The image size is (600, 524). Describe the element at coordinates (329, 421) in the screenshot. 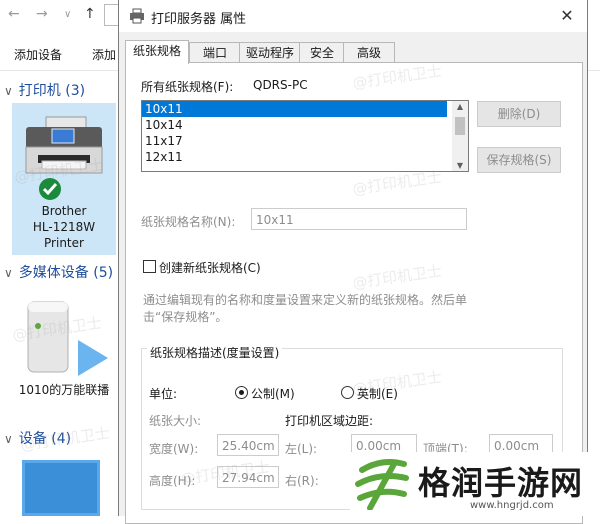

I see `margins-label: 打印机区域边距:` at that location.